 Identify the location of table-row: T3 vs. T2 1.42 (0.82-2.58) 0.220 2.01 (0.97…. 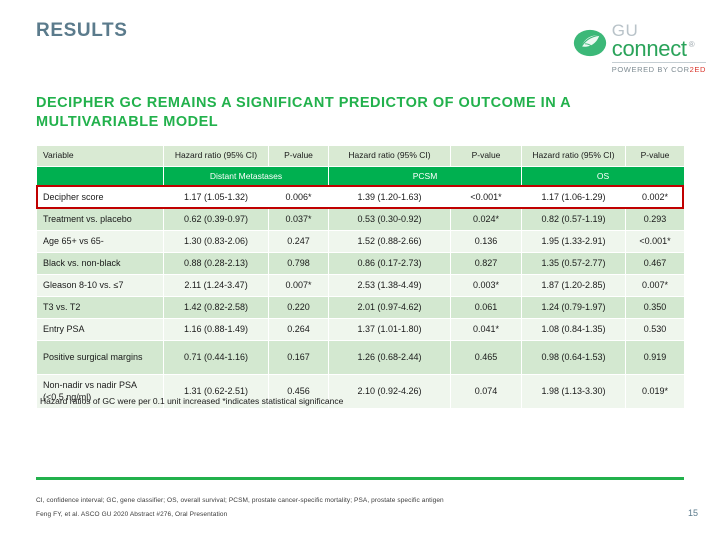
(360, 307).